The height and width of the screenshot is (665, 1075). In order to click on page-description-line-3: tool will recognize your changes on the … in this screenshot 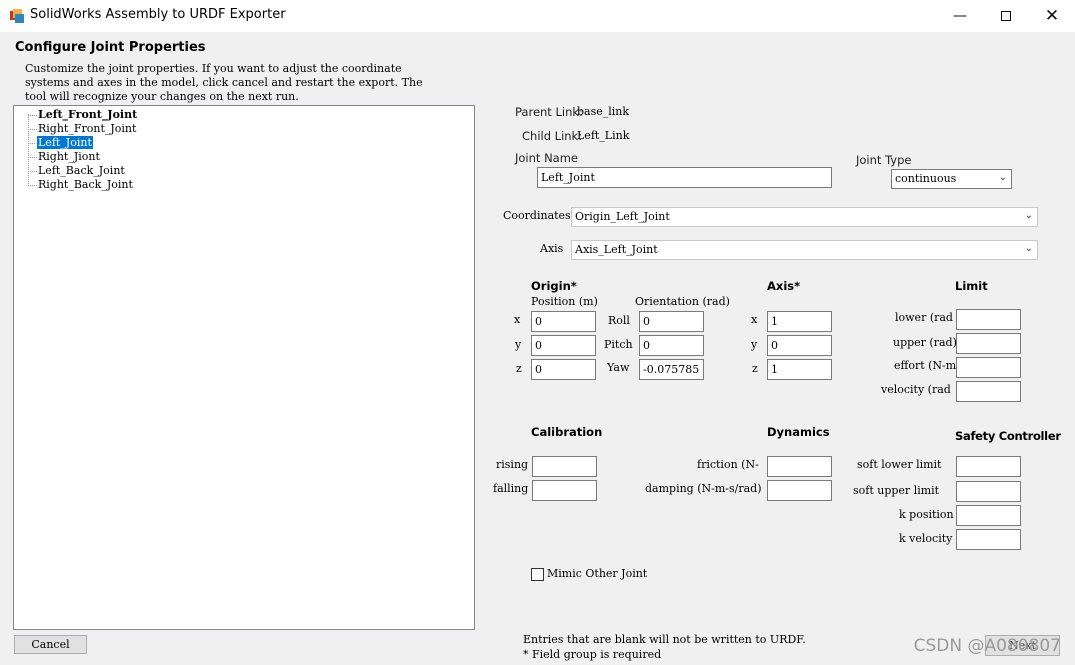, I will do `click(162, 96)`.